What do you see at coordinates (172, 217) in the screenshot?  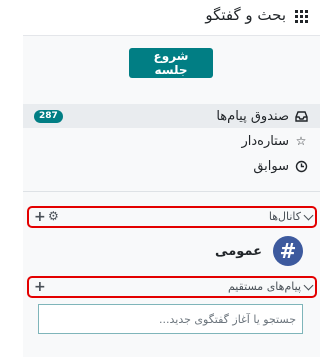 I see `channels-section-header: کانال‌ها ⚙ +` at bounding box center [172, 217].